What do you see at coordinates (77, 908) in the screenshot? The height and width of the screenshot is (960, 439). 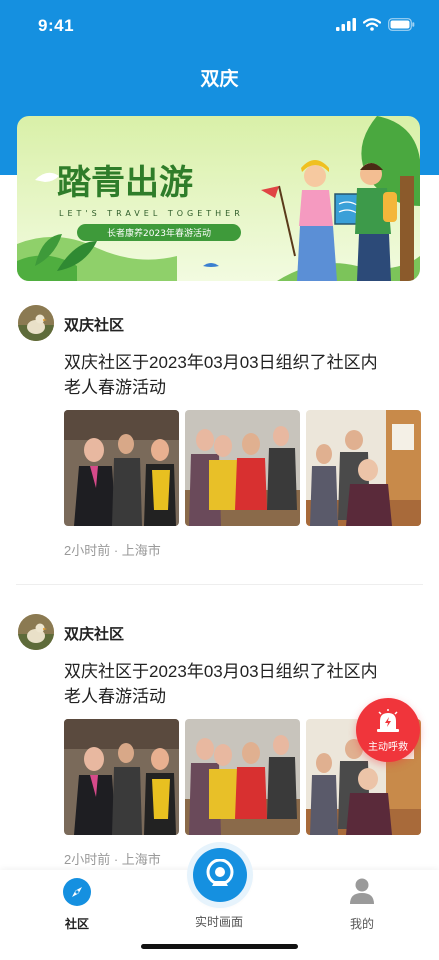 I see `tab-community: 社区` at bounding box center [77, 908].